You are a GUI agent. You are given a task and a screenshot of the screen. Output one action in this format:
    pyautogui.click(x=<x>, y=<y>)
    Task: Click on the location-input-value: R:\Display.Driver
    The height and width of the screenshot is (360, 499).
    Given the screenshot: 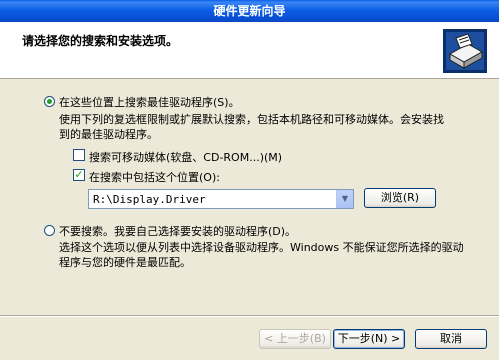 What is the action you would take?
    pyautogui.click(x=149, y=199)
    